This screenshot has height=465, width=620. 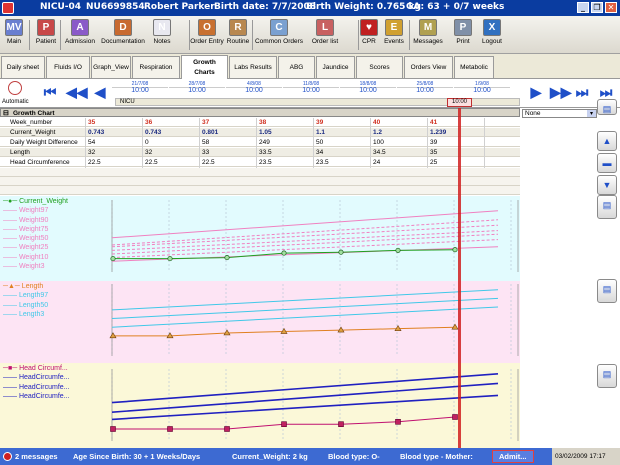 I want to click on tab-graph-view: Graph_View, so click(x=111, y=67).